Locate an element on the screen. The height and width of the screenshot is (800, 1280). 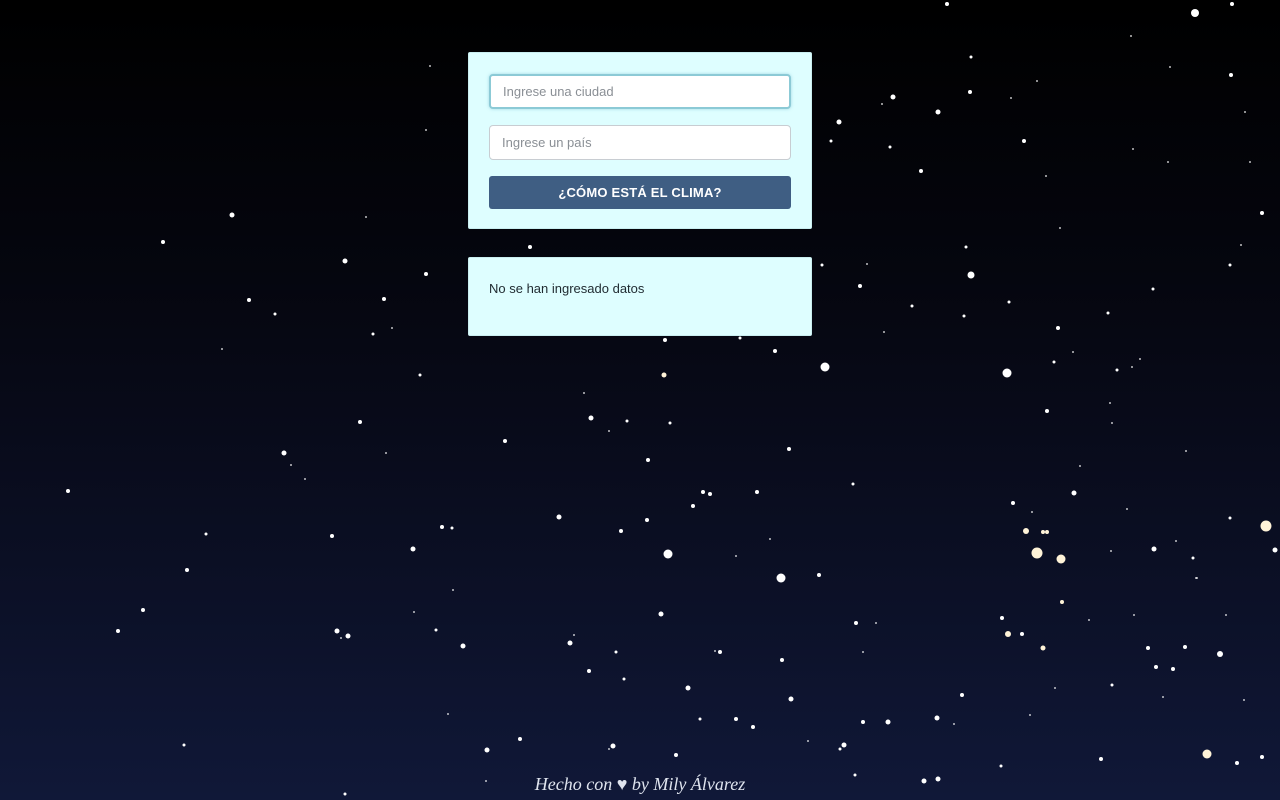
city-input is located at coordinates (640, 91).